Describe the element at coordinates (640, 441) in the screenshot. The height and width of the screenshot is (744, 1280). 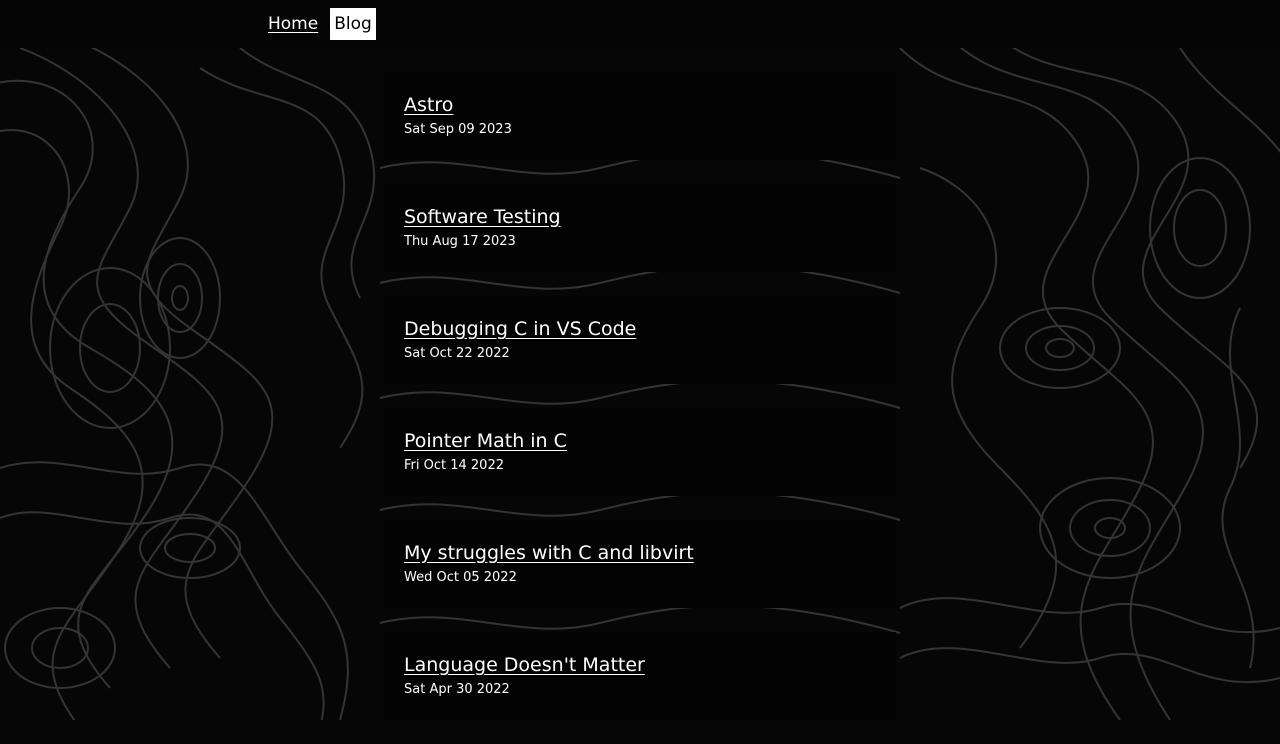
I see `post-title-link: Pointer Math in C` at that location.